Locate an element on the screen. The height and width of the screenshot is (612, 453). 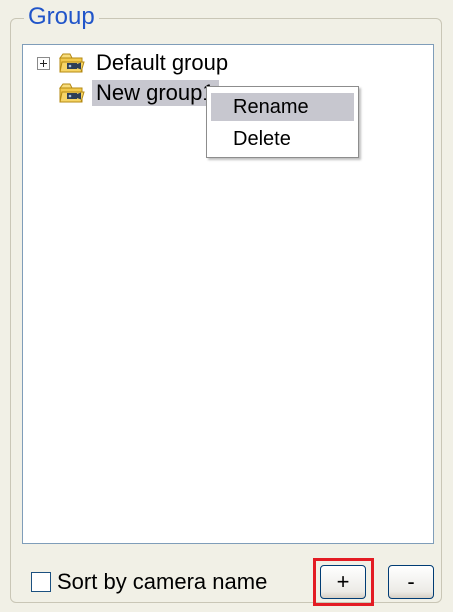
group-title: Group is located at coordinates (61, 17).